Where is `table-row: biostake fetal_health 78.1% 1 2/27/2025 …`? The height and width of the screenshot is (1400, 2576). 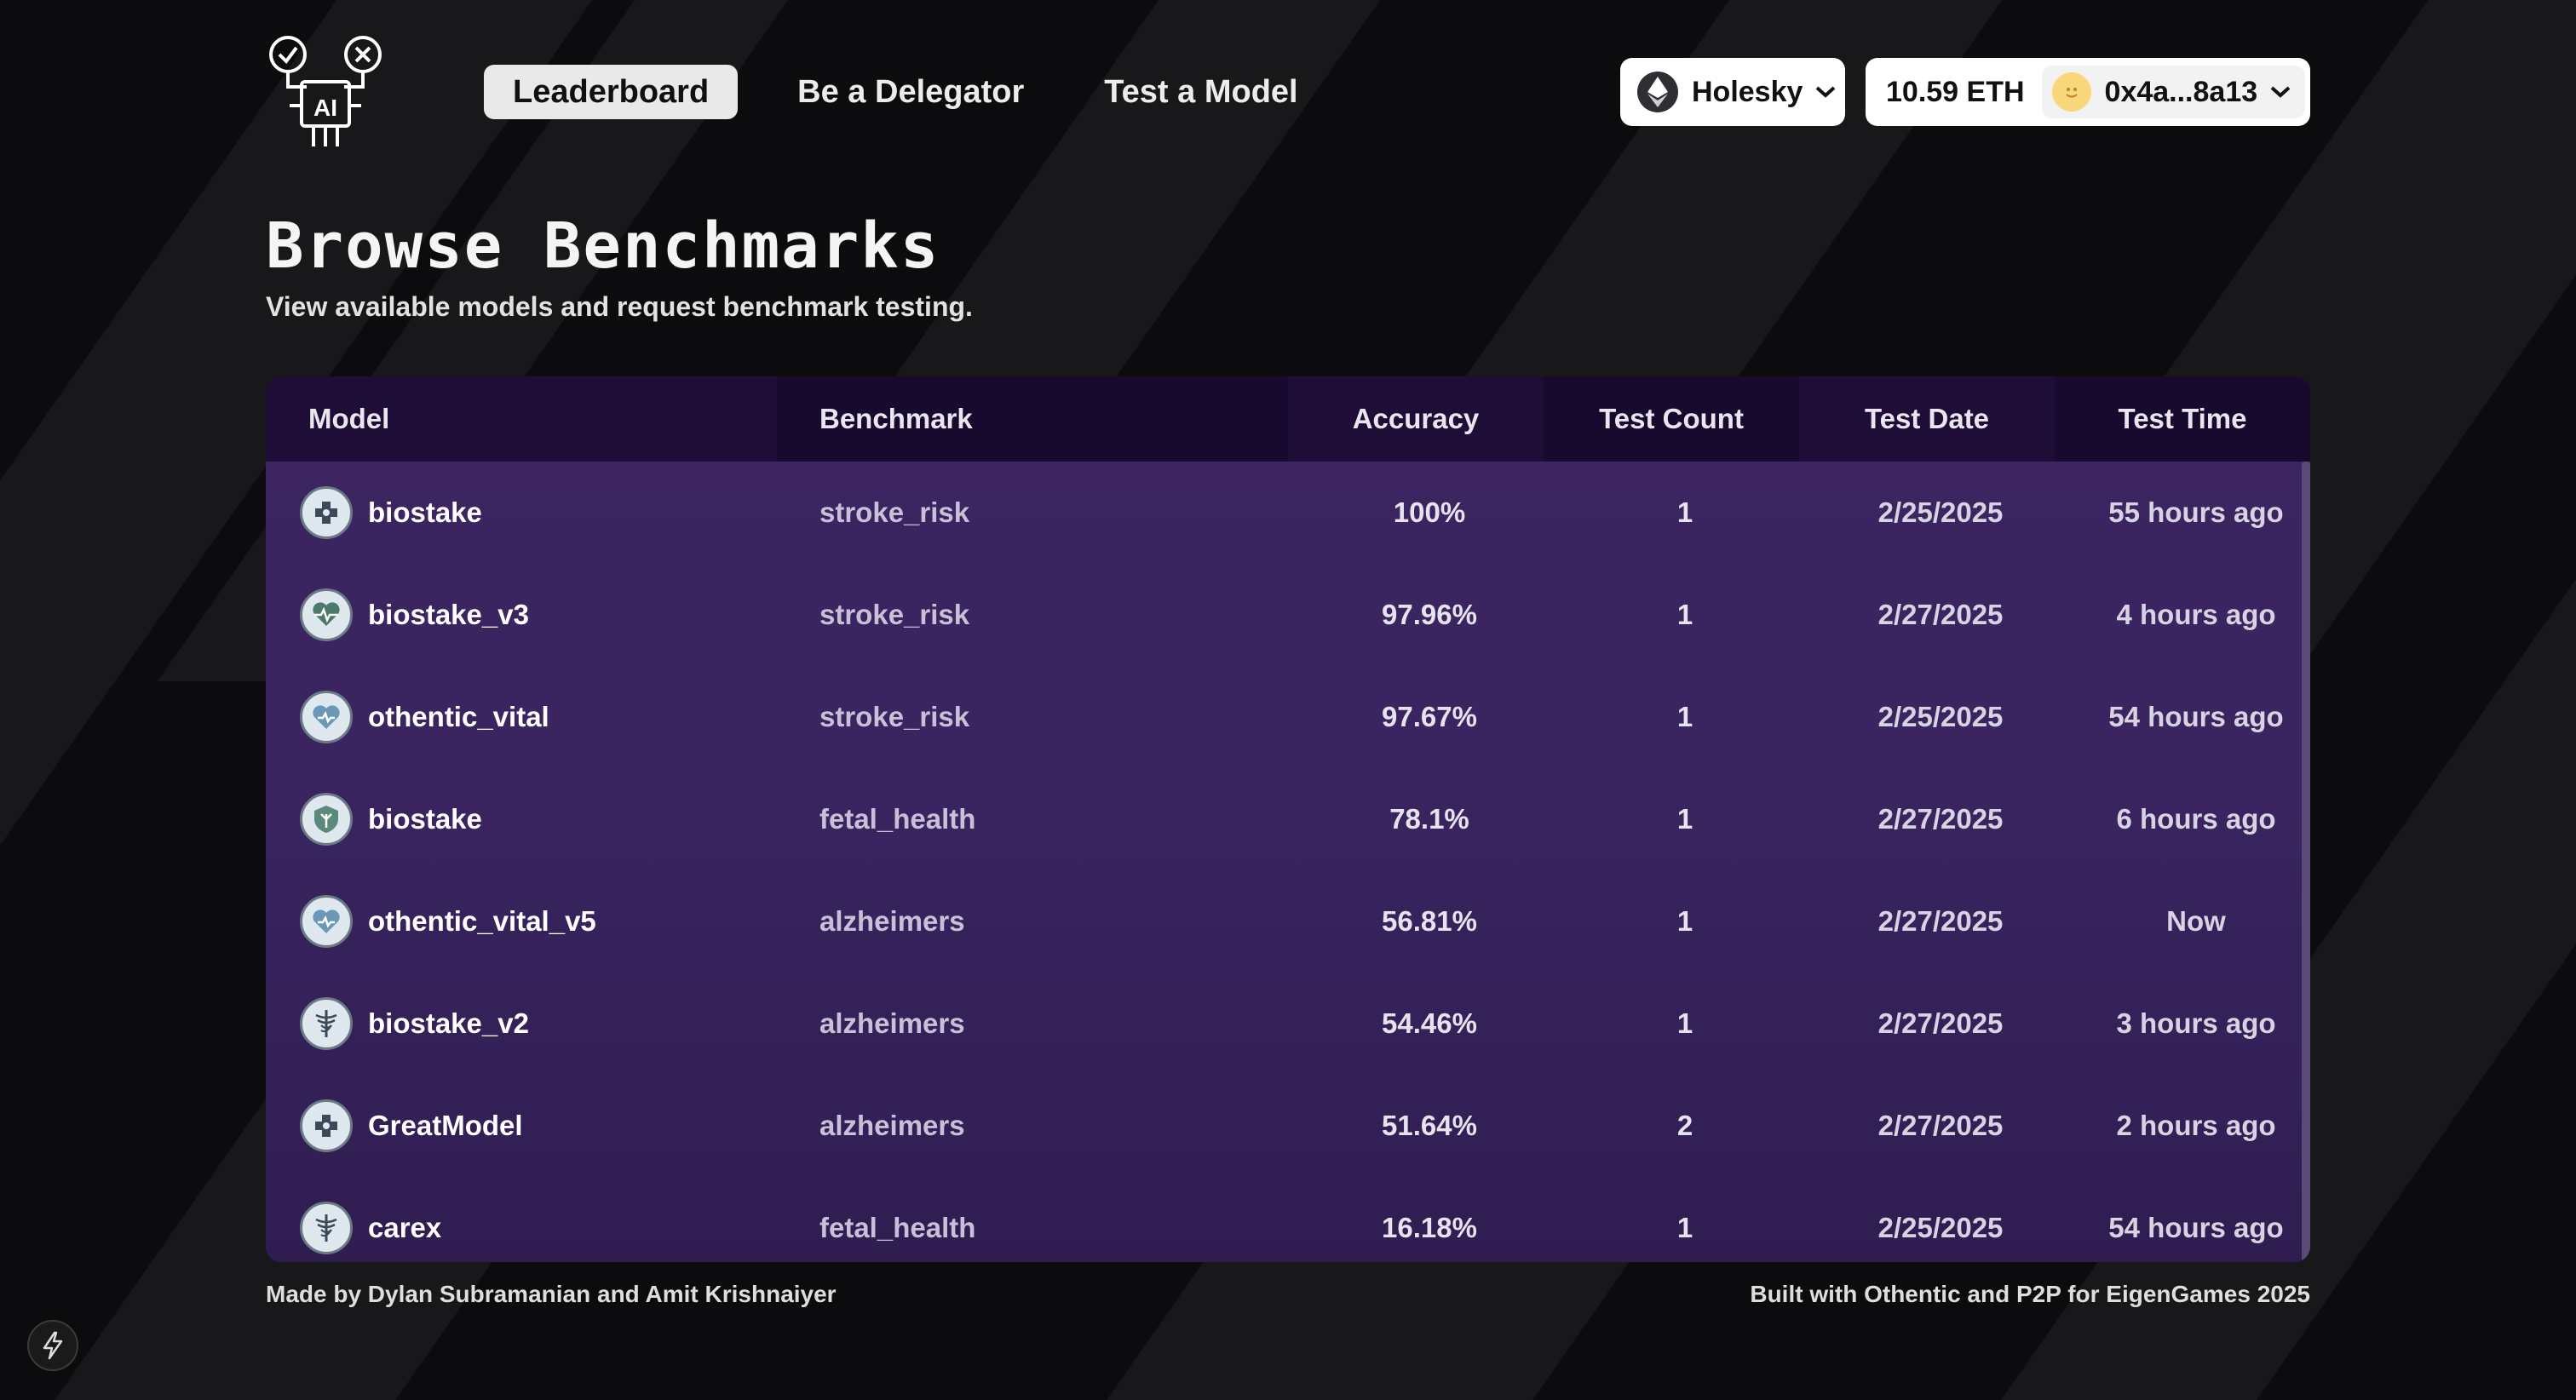
table-row: biostake fetal_health 78.1% 1 2/27/2025 … is located at coordinates (1288, 819).